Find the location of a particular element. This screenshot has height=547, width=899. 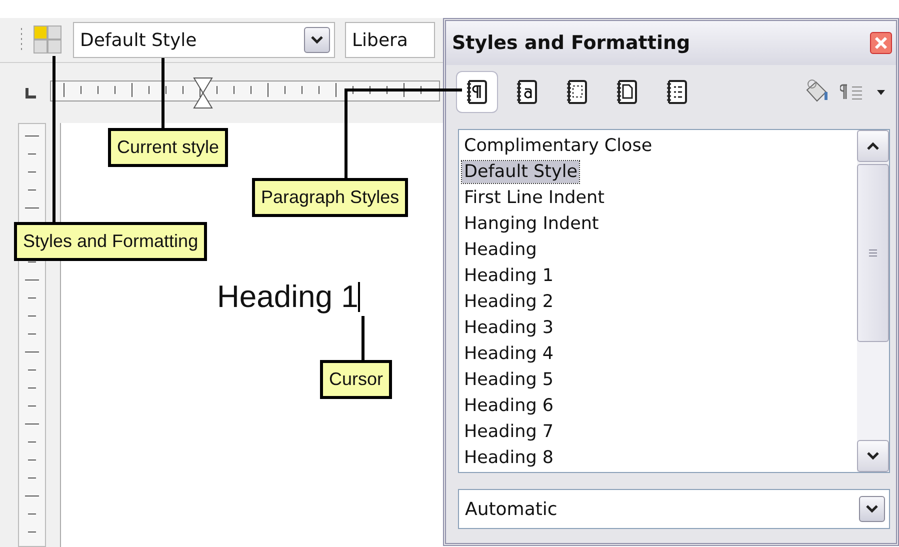

text-cursor is located at coordinates (359, 297).